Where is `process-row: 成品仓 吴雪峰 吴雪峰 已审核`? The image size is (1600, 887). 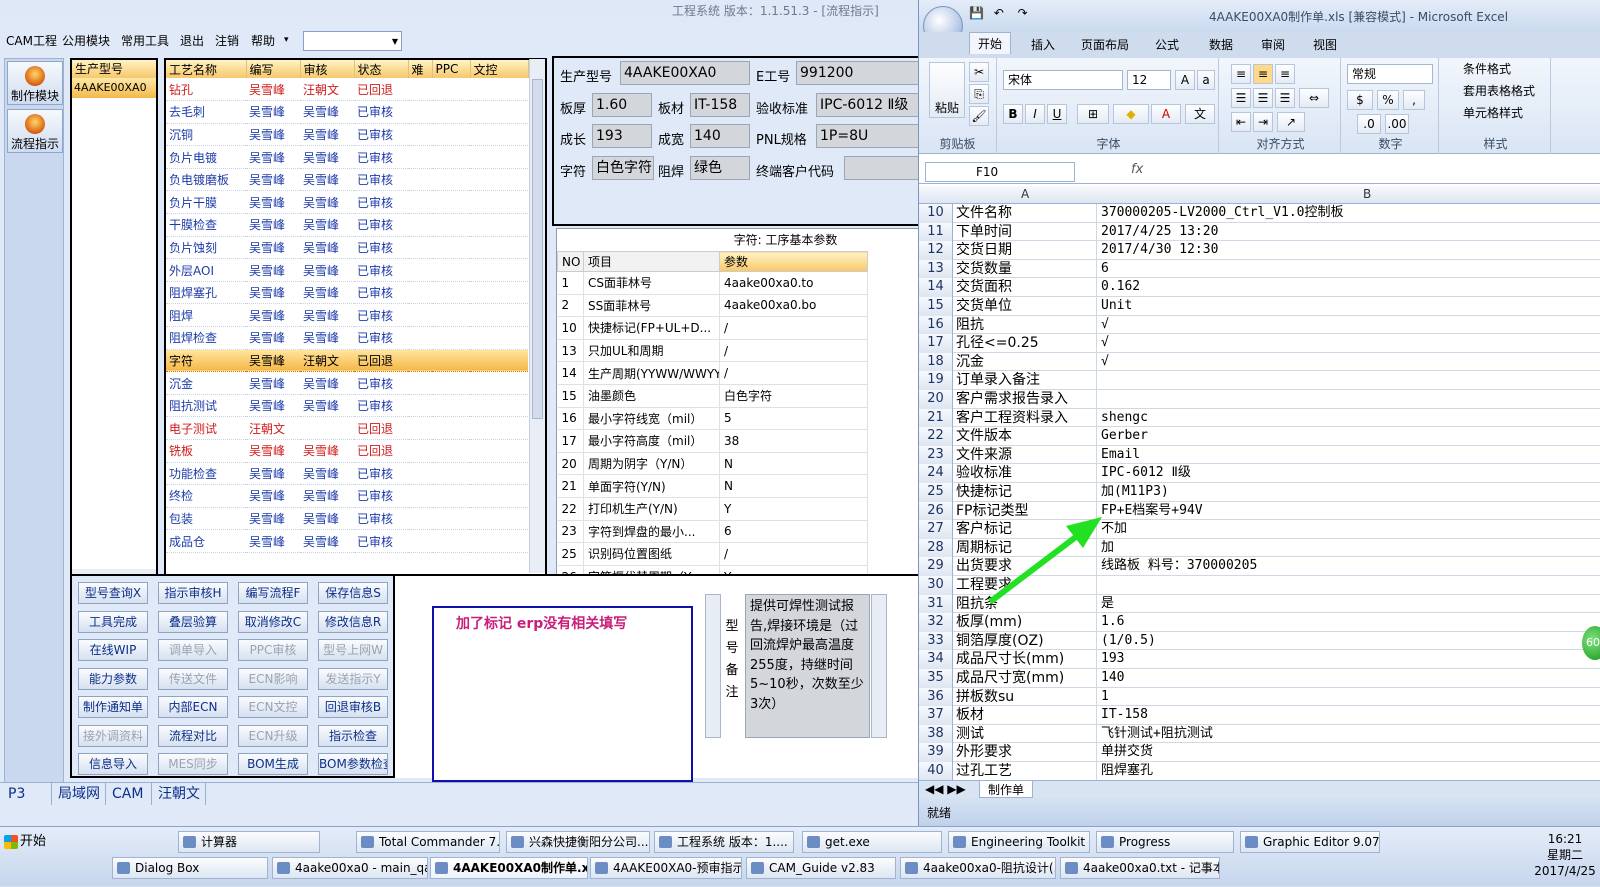 process-row: 成品仓 吴雪峰 吴雪峰 已审核 is located at coordinates (347, 541).